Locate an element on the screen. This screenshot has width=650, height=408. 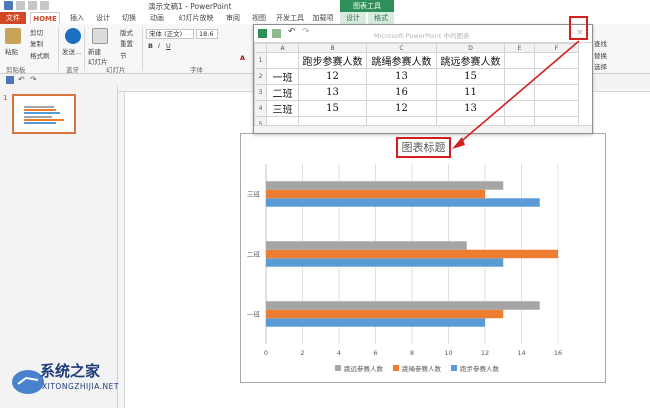
watermark-text: 系统之家 is located at coordinates (70, 371).